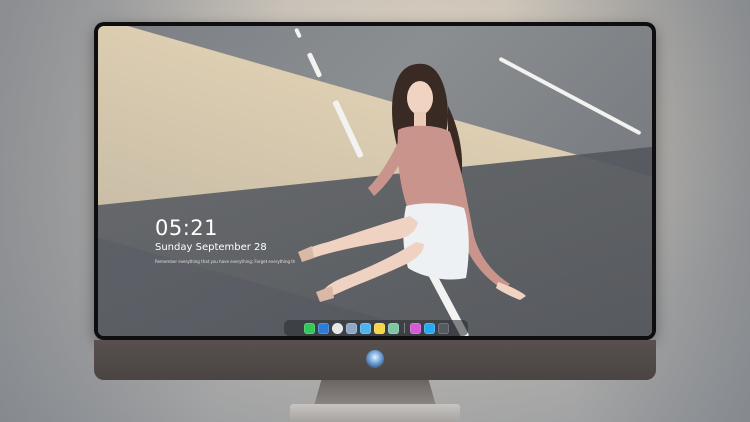  Describe the element at coordinates (375, 393) in the screenshot. I see `monitor-stand-neck` at that location.